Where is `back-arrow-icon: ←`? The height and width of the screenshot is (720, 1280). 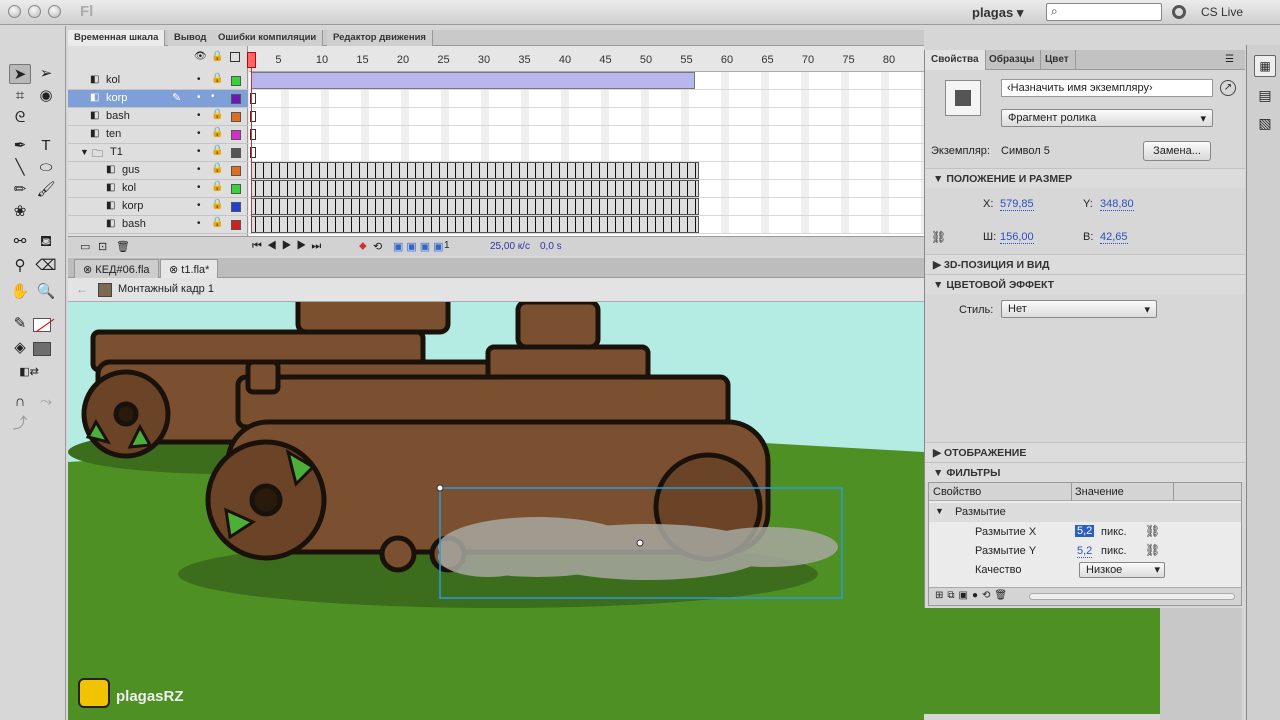
back-arrow-icon: ← is located at coordinates (82, 289).